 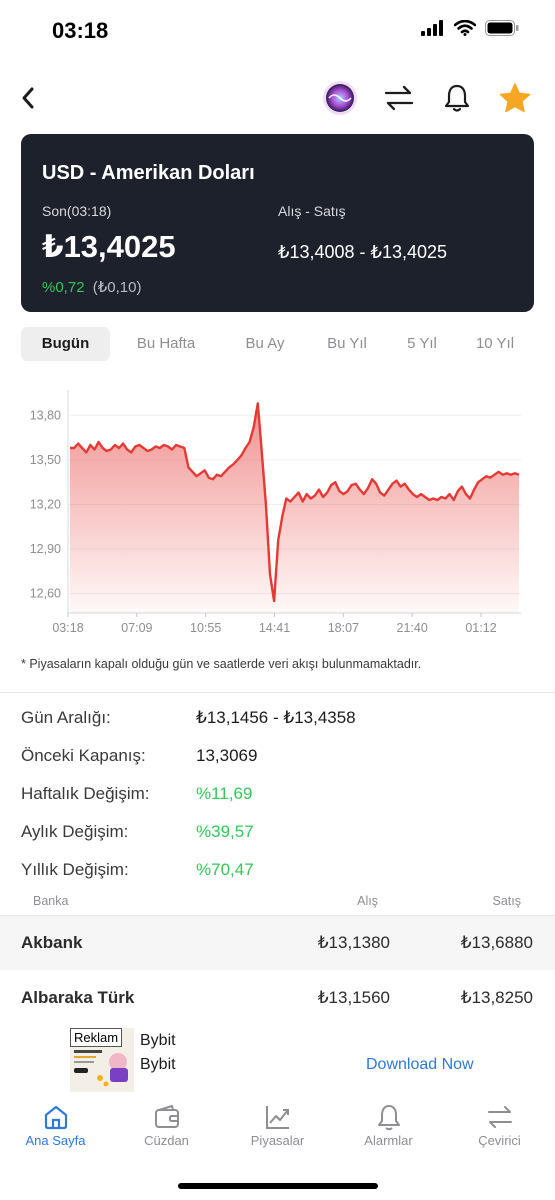 I want to click on divider, so click(x=277, y=692).